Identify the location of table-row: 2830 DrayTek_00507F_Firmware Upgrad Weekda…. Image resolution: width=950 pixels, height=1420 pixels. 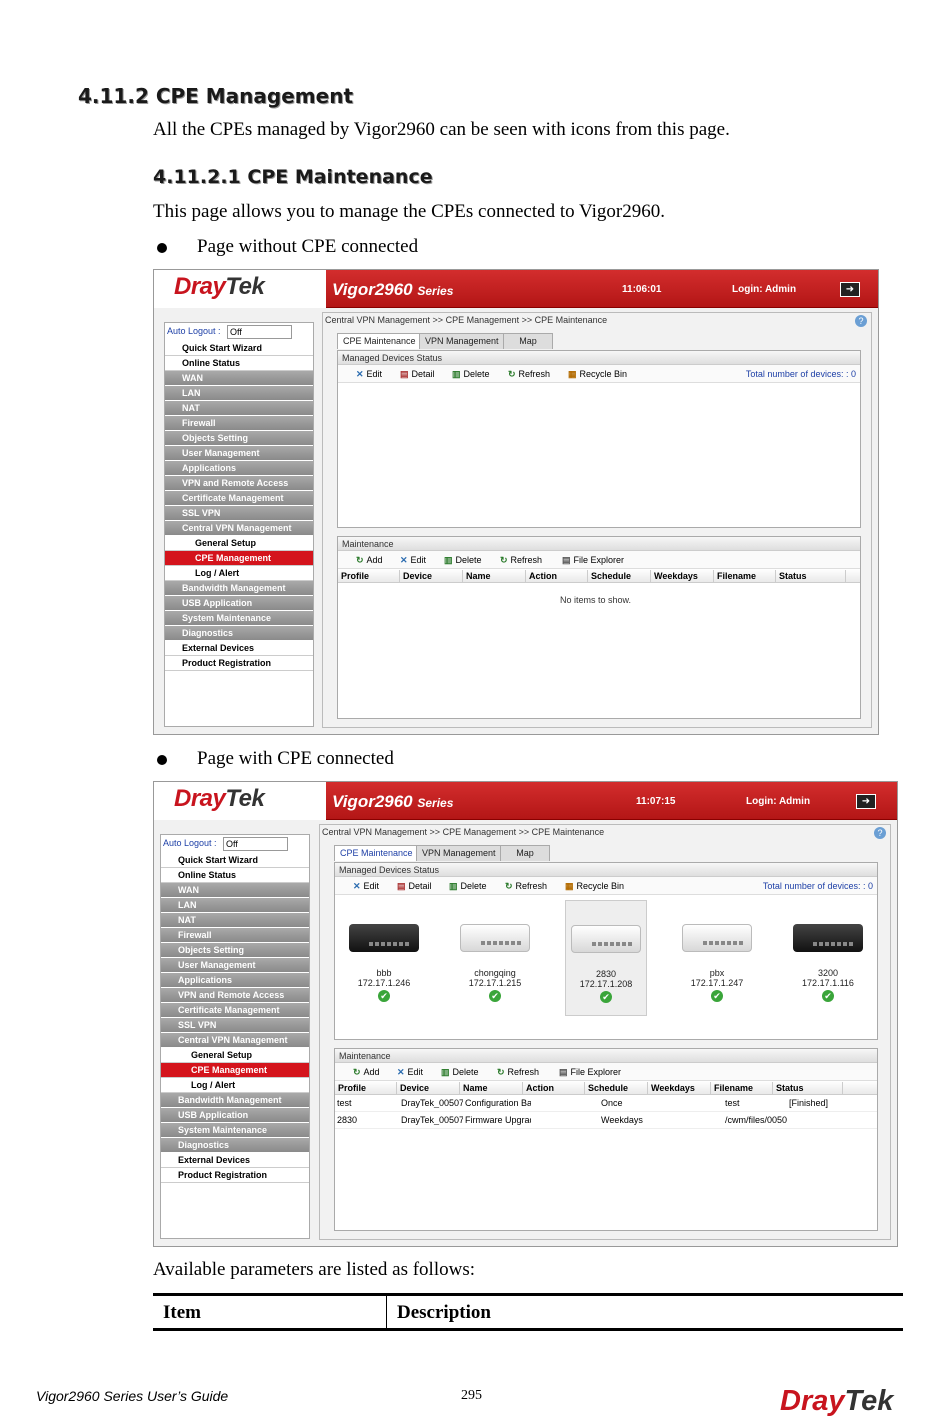
(606, 1120).